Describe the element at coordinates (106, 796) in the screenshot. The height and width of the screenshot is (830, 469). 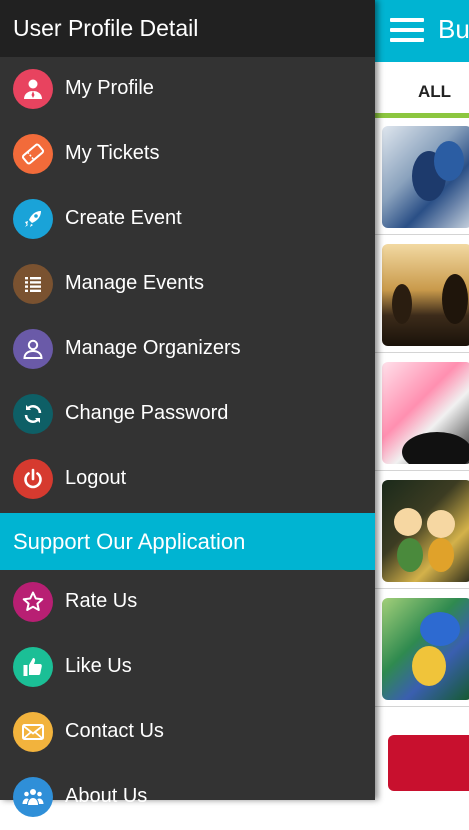
I see `menu-label: About Us` at that location.